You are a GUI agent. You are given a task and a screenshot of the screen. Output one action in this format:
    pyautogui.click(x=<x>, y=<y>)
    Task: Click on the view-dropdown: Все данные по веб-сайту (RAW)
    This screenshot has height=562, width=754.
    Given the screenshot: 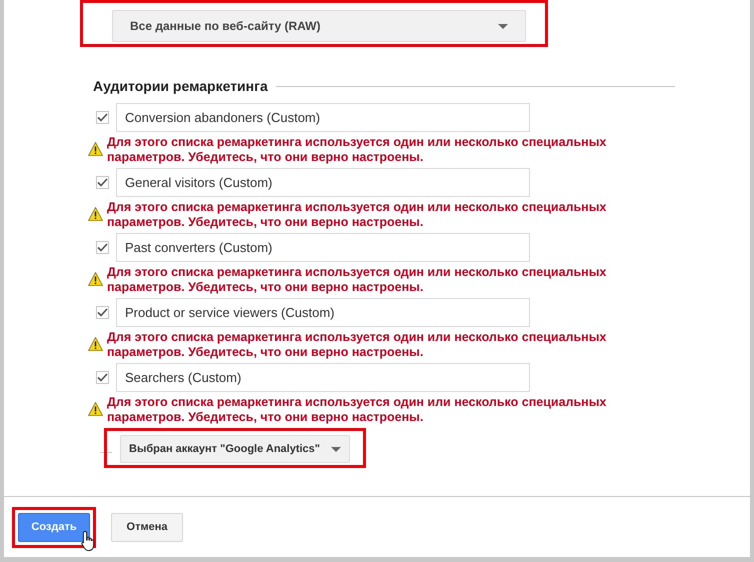 What is the action you would take?
    pyautogui.click(x=319, y=26)
    